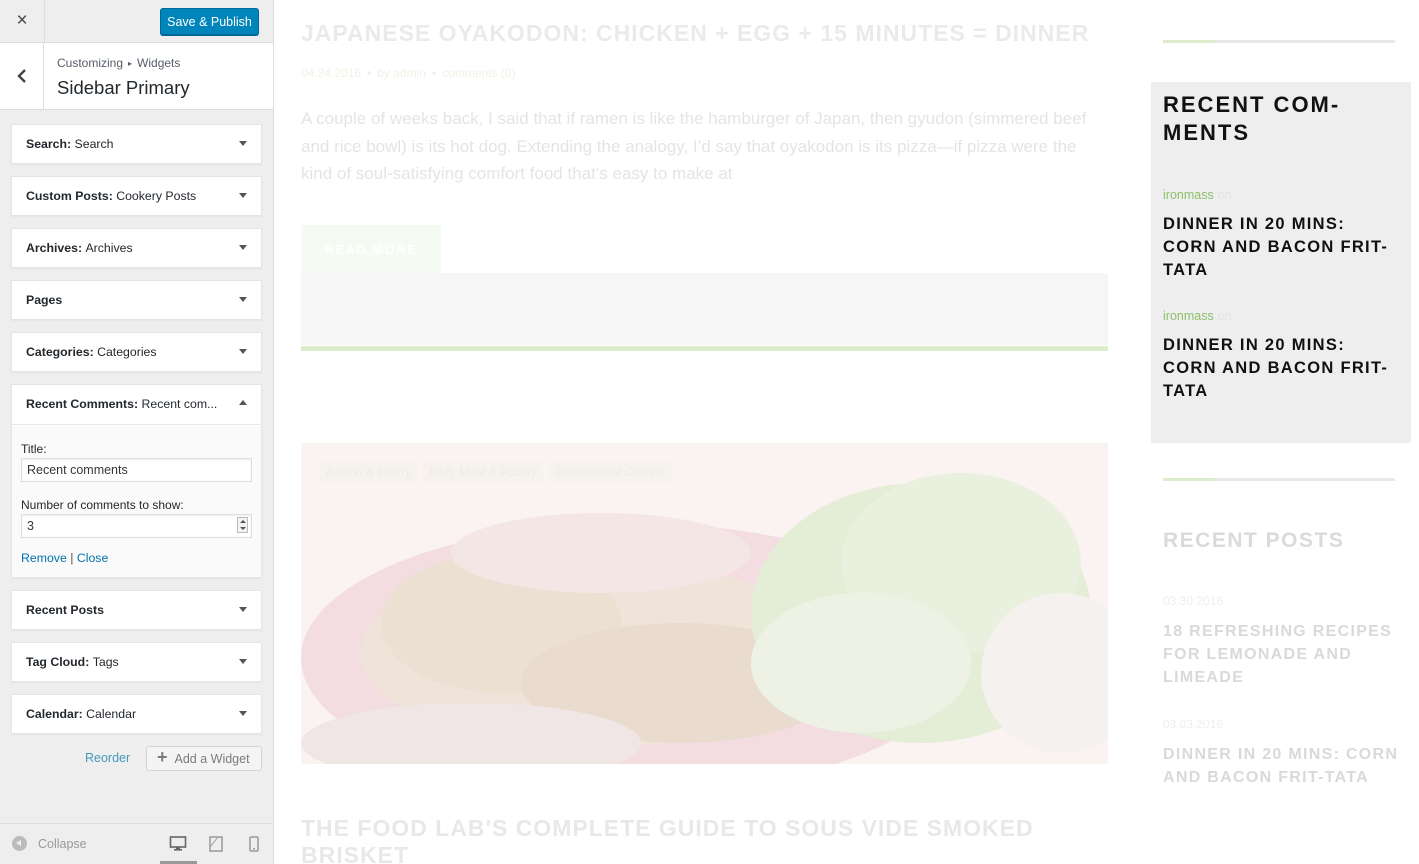 Image resolution: width=1419 pixels, height=864 pixels. Describe the element at coordinates (72, 662) in the screenshot. I see `widget-title: Tag Cloud: Tags` at that location.